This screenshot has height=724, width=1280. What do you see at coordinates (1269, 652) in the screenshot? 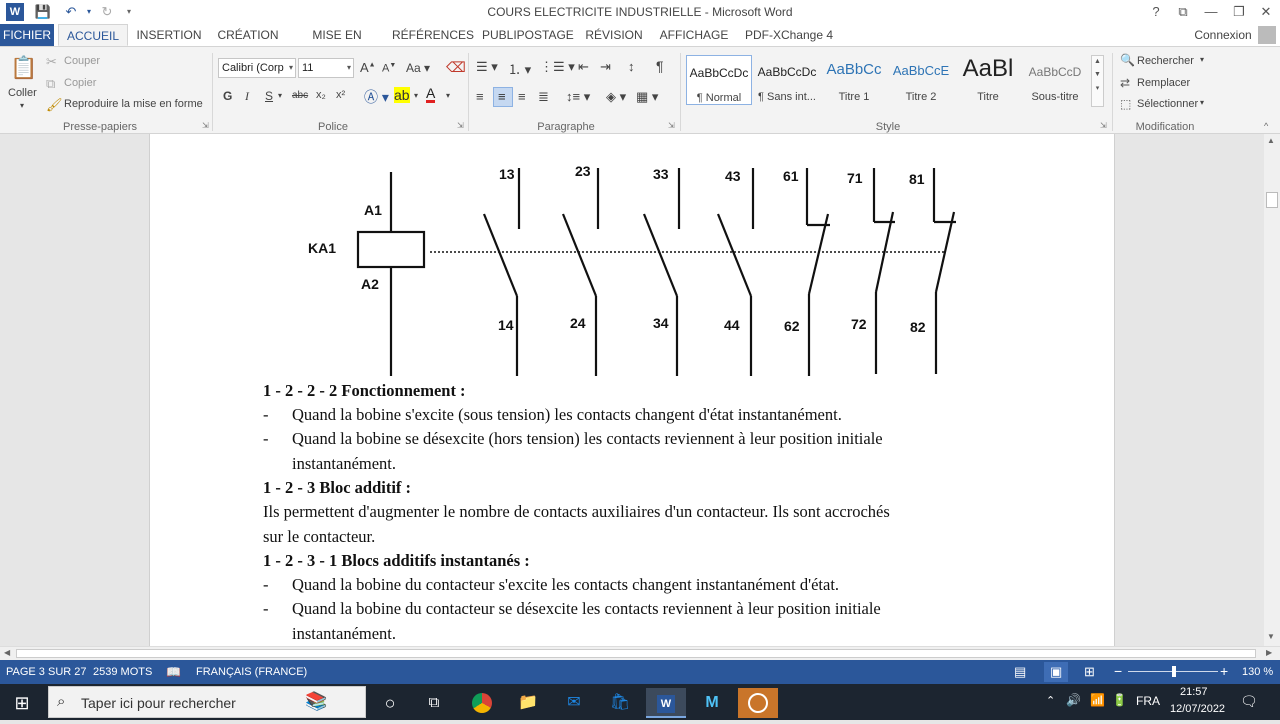
I see `scroll-right-icon: ▶` at bounding box center [1269, 652].